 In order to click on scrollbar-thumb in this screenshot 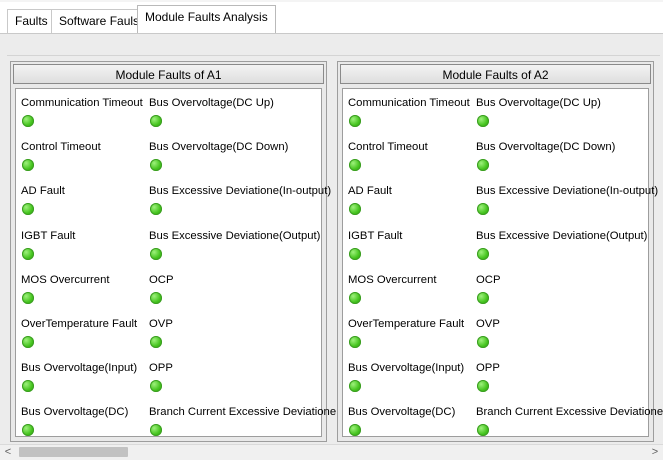, I will do `click(73, 452)`.